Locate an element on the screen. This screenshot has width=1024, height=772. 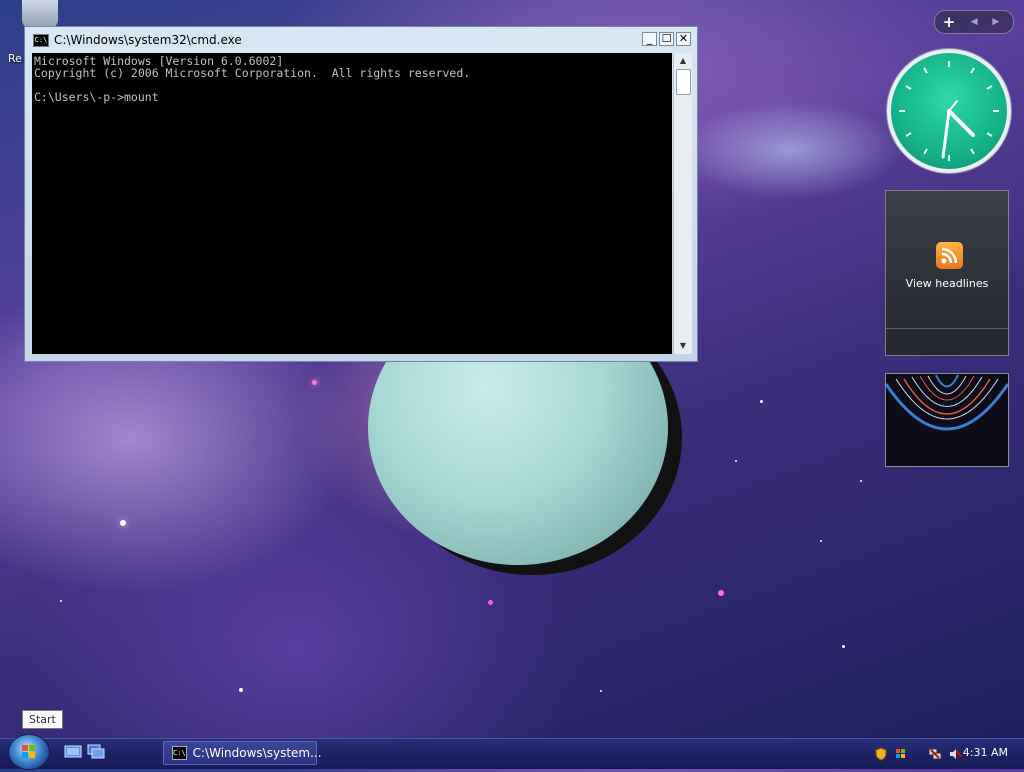
maximize-button: ☐ is located at coordinates (666, 39).